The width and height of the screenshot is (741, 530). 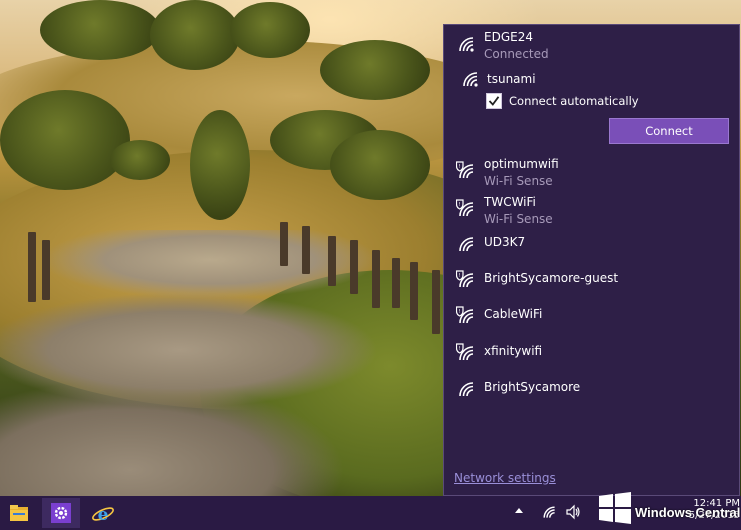 What do you see at coordinates (551, 278) in the screenshot?
I see `network-name: BrightSycamore-guest` at bounding box center [551, 278].